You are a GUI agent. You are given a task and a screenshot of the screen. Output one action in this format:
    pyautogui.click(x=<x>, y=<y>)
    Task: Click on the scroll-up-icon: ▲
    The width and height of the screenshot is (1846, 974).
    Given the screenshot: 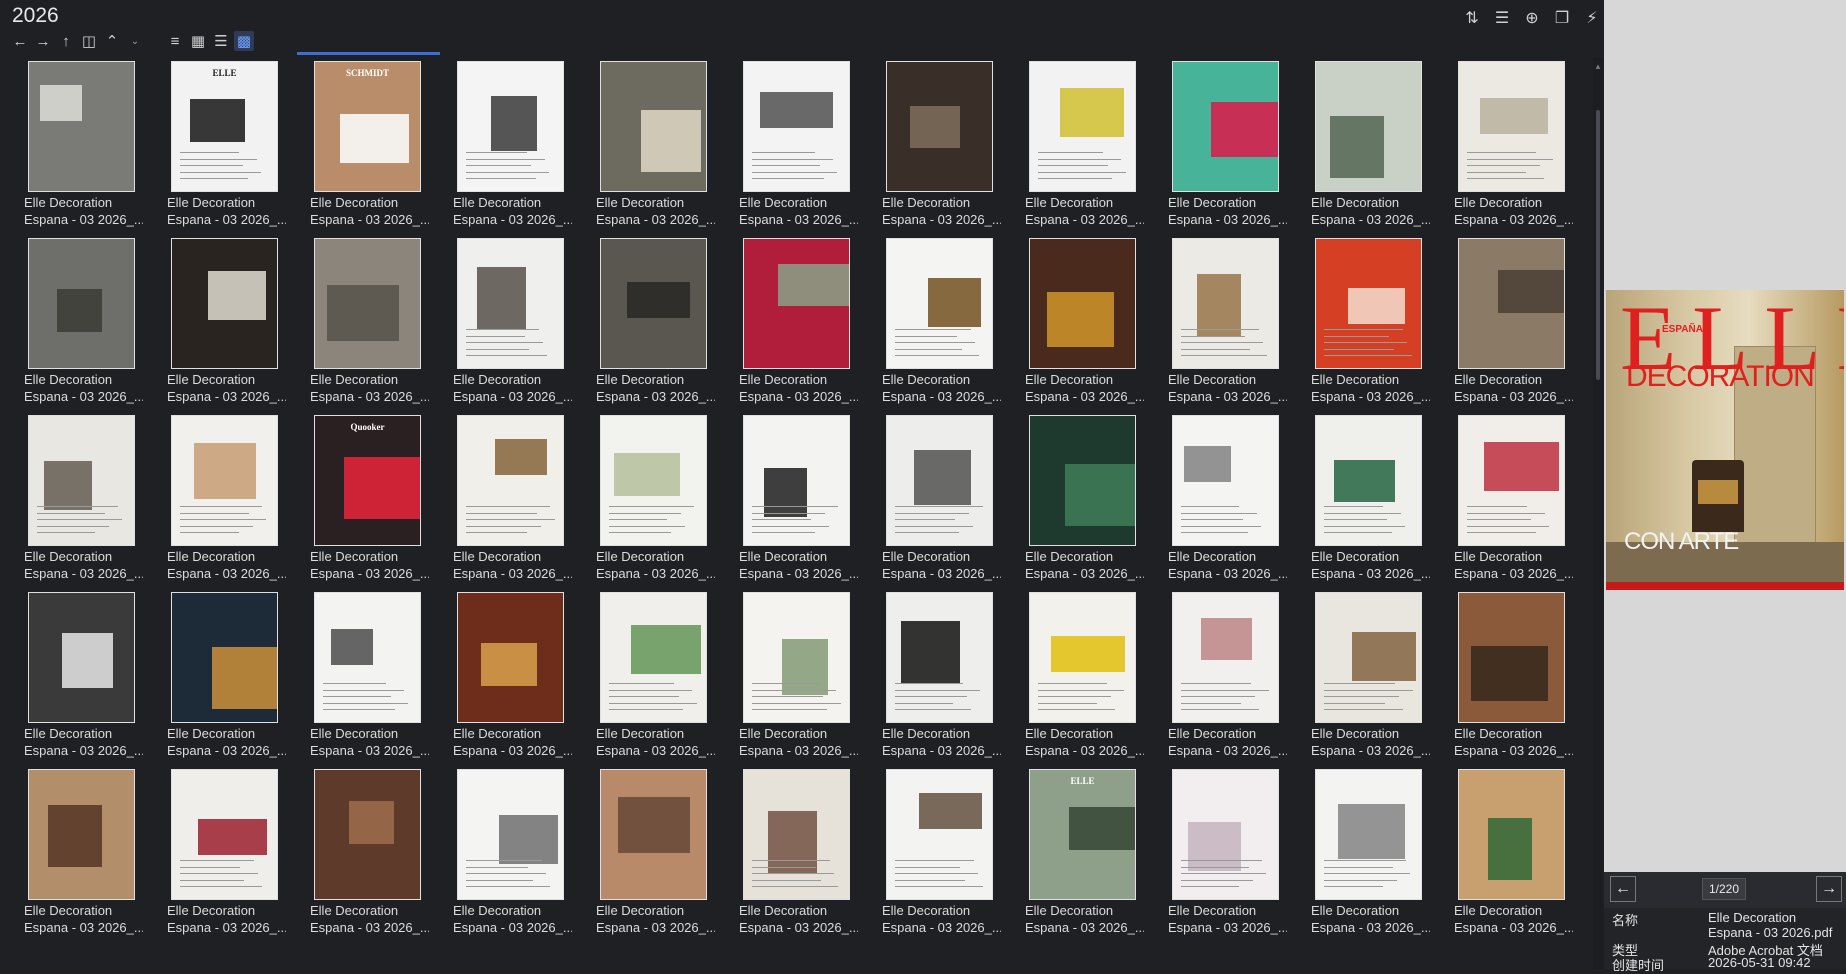 What is the action you would take?
    pyautogui.click(x=1598, y=66)
    